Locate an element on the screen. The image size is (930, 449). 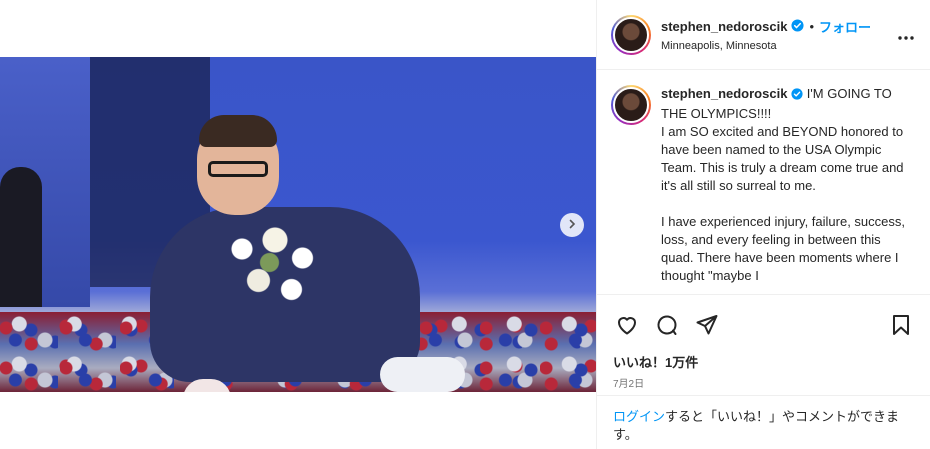
like-count: いいね！1万件 is located at coordinates (655, 361).